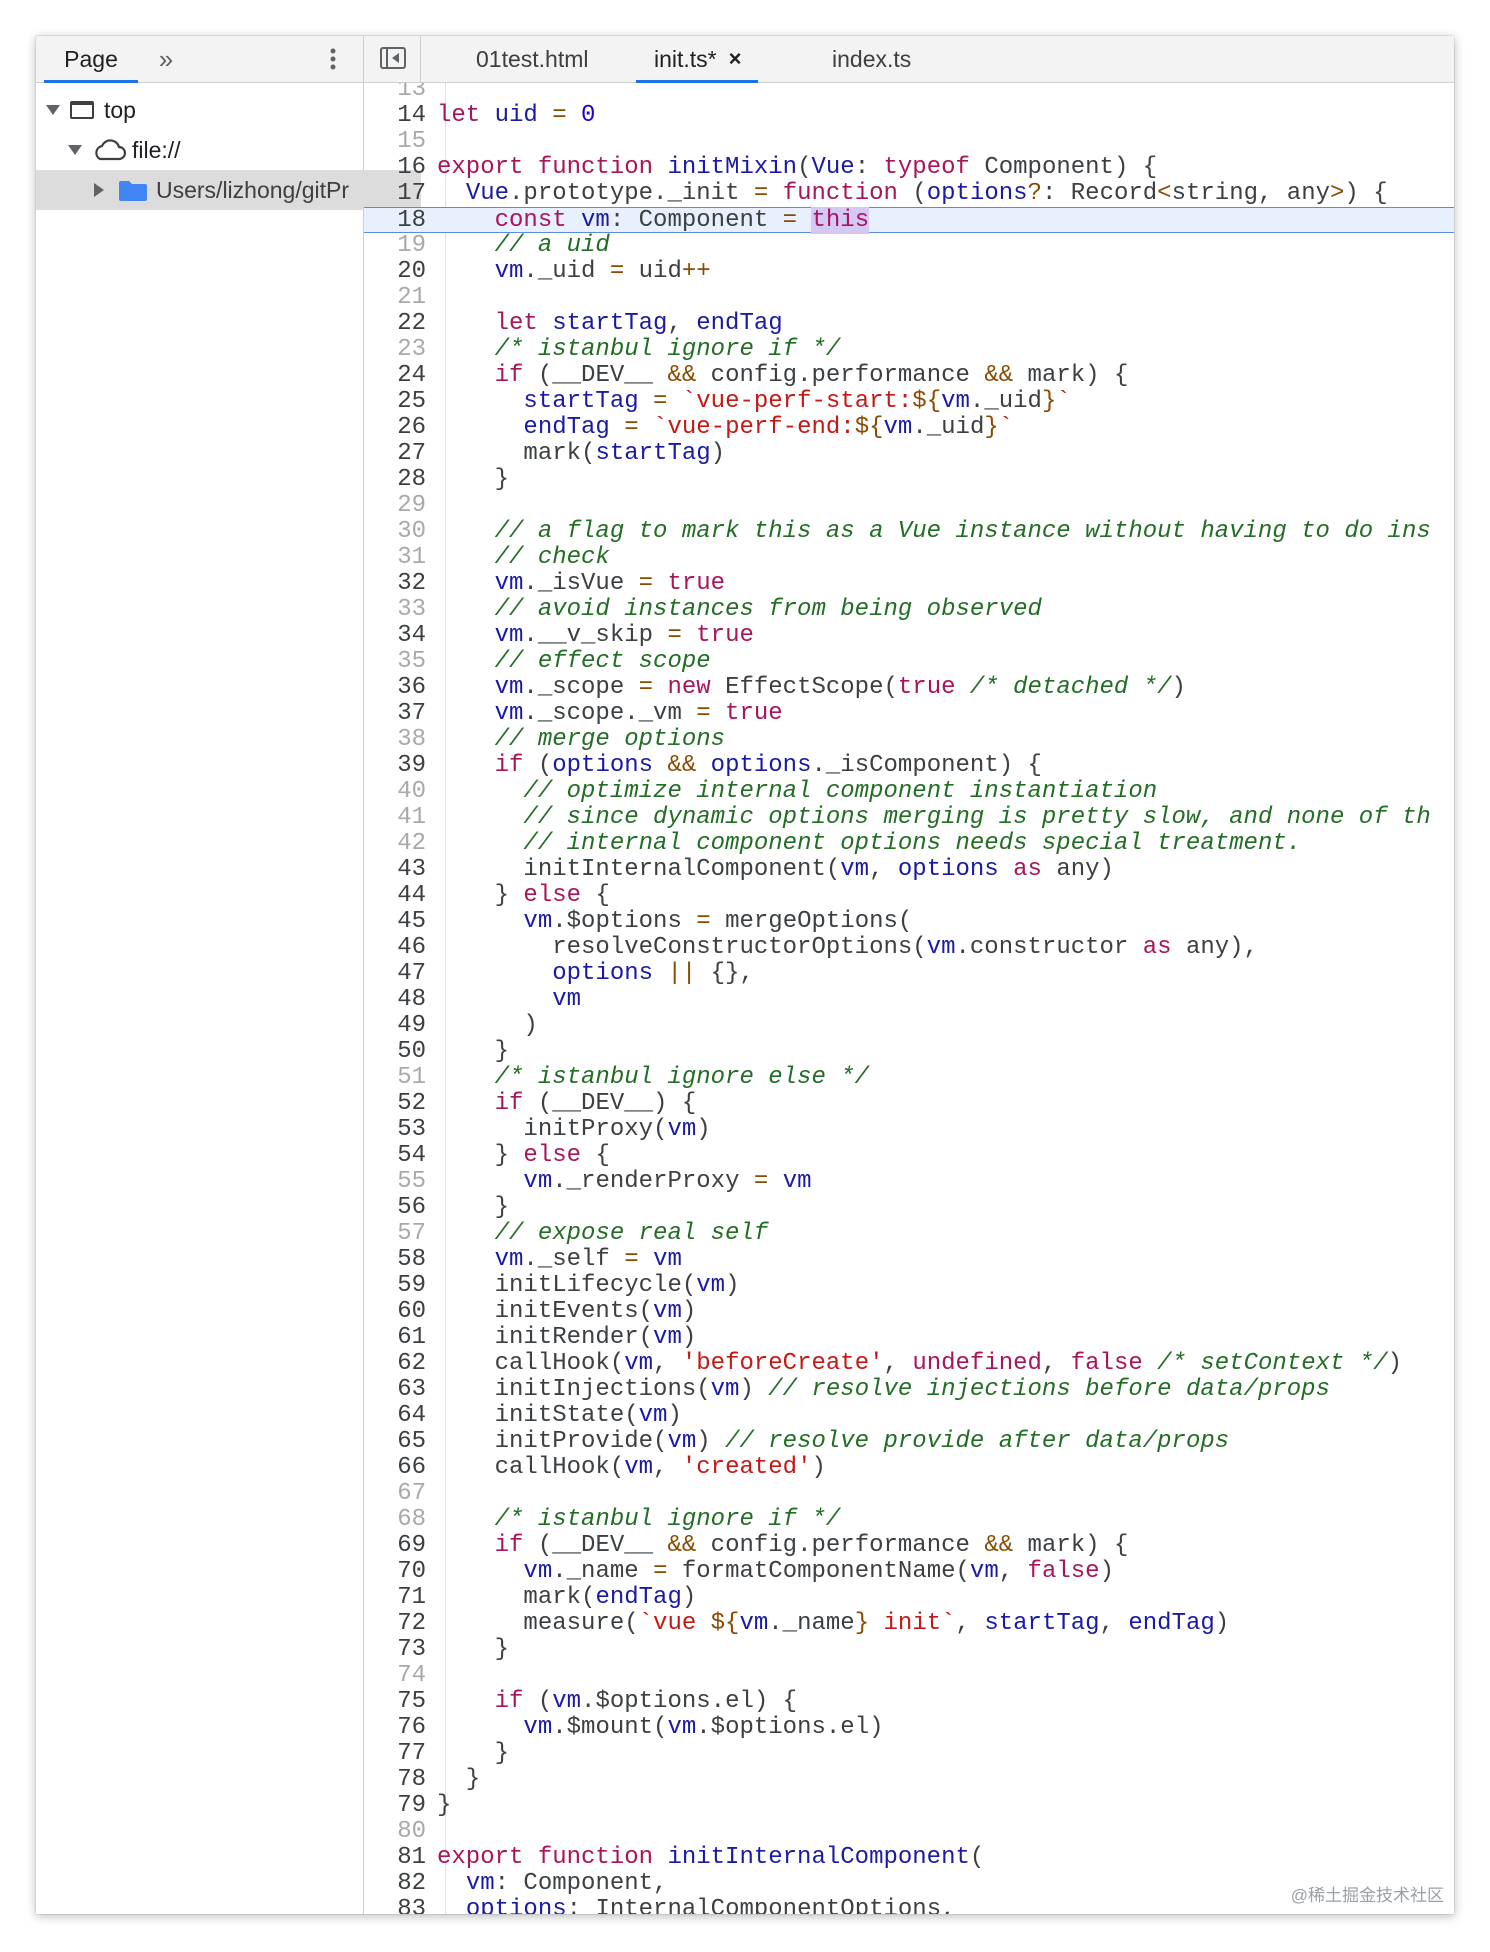 The height and width of the screenshot is (1952, 1490). Describe the element at coordinates (395, 1078) in the screenshot. I see `line-number: 51` at that location.